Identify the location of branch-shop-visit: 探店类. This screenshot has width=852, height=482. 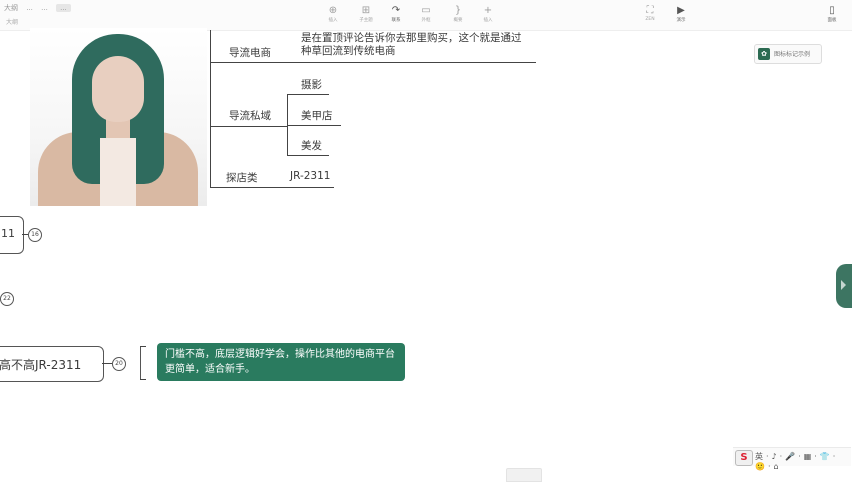
(242, 177).